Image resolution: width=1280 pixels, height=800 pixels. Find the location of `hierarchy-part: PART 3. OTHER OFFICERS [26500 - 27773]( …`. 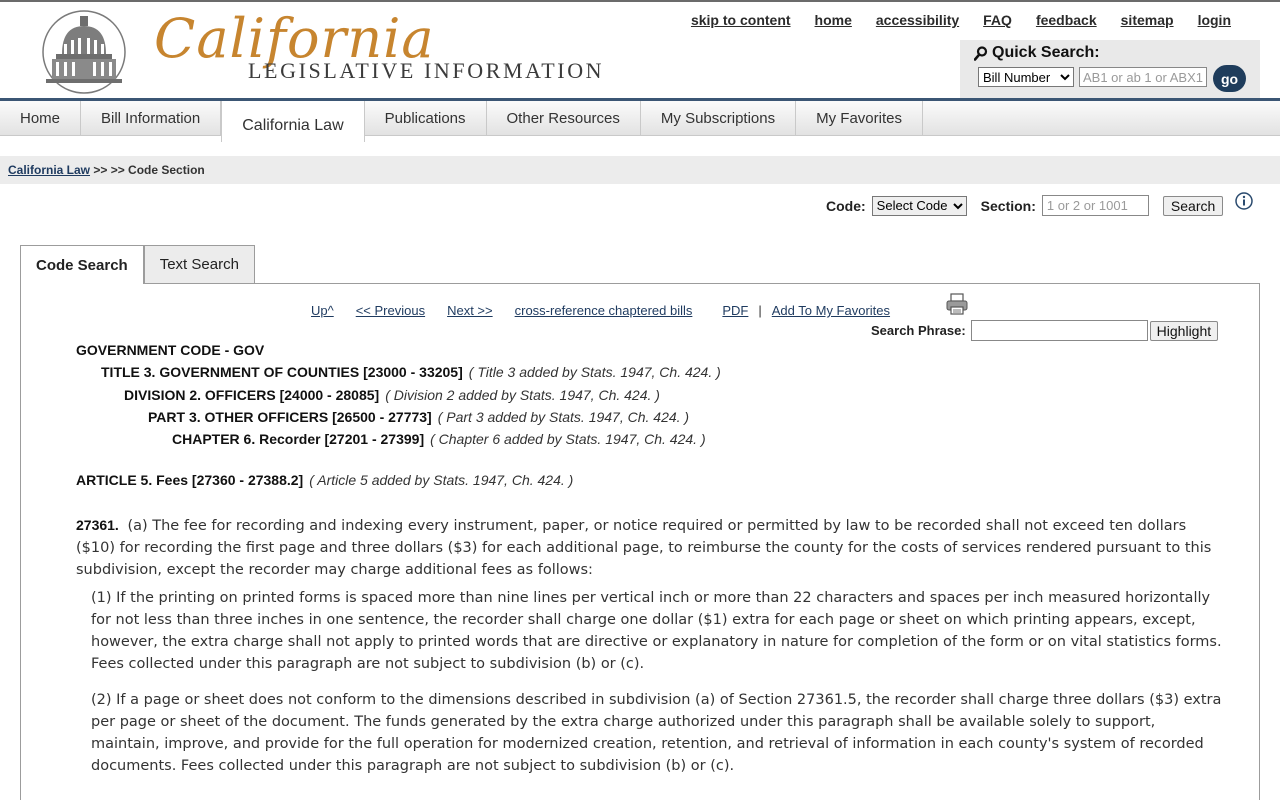

hierarchy-part: PART 3. OTHER OFFICERS [26500 - 27773]( … is located at coordinates (419, 416).